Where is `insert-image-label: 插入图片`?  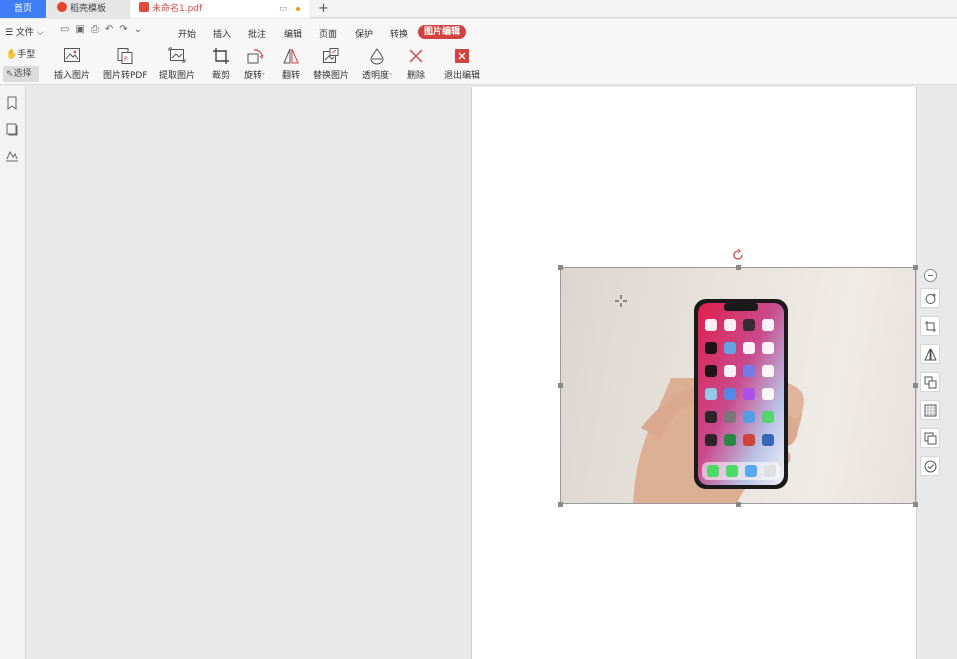 insert-image-label: 插入图片 is located at coordinates (72, 76).